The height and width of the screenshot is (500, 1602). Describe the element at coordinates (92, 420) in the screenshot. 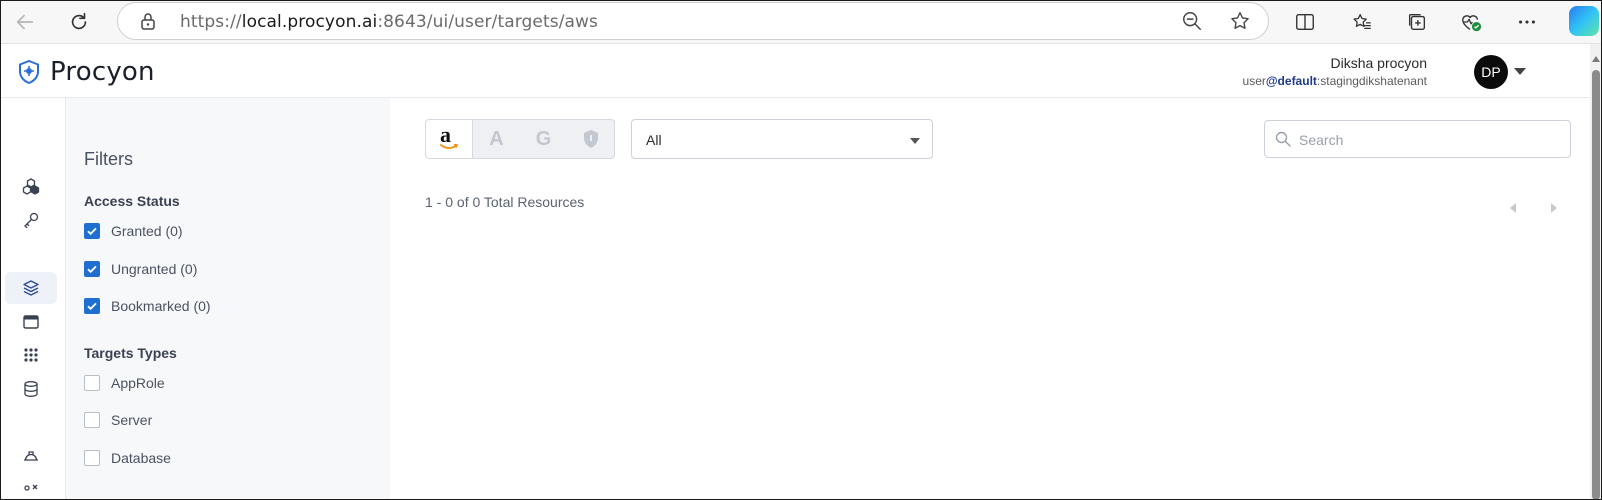

I see `checkbox-server` at that location.